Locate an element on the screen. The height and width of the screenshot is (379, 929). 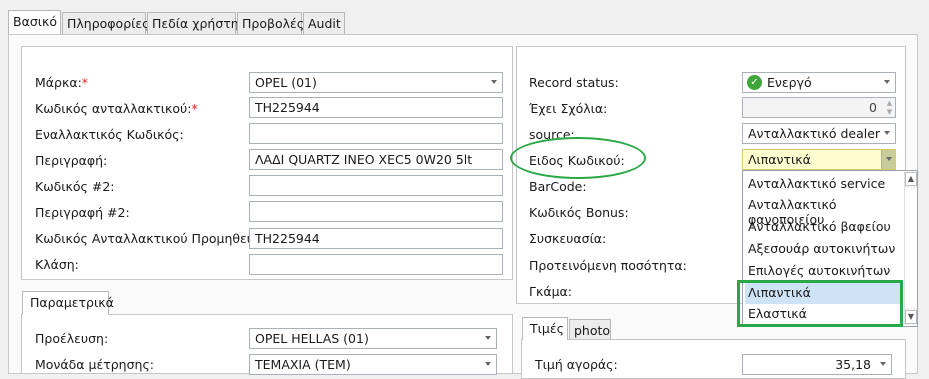
eidos-kodikou-select: Λιπαντικά is located at coordinates (819, 159).